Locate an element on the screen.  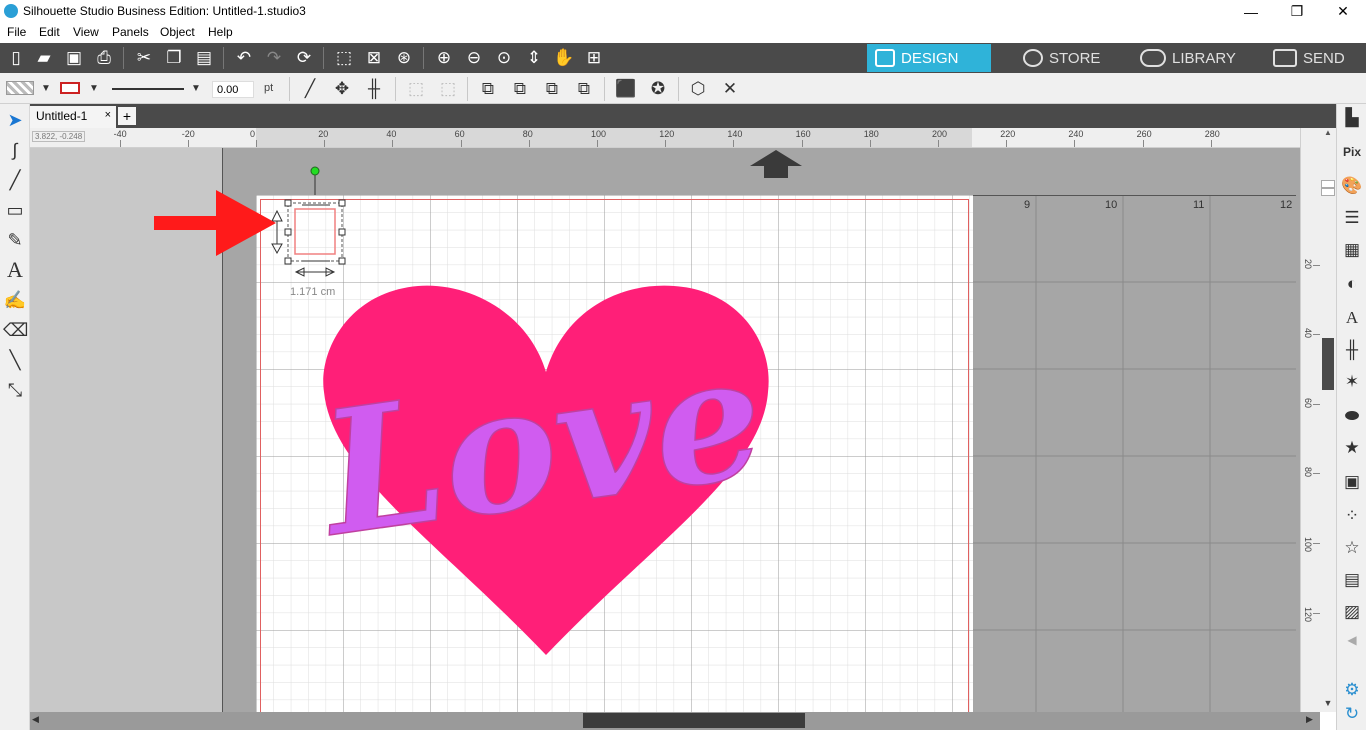
offset-star-icon: ✪ is located at coordinates (658, 89).